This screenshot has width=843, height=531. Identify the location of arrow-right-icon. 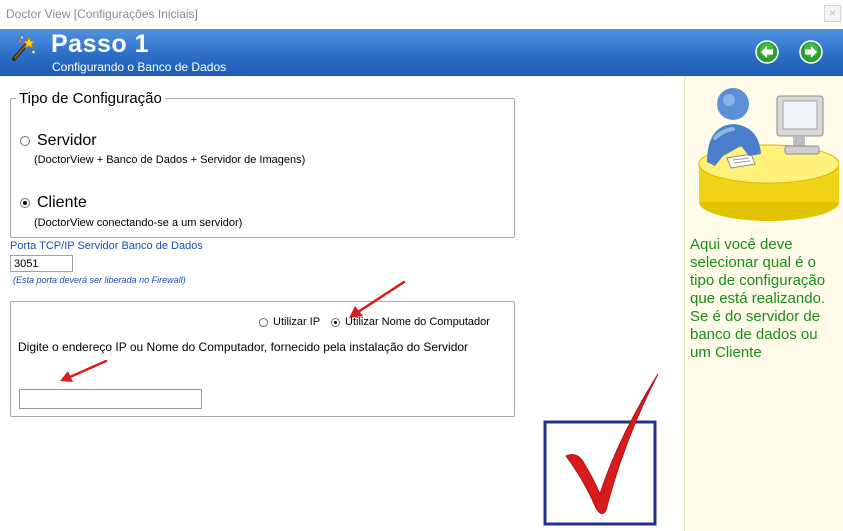
(811, 52).